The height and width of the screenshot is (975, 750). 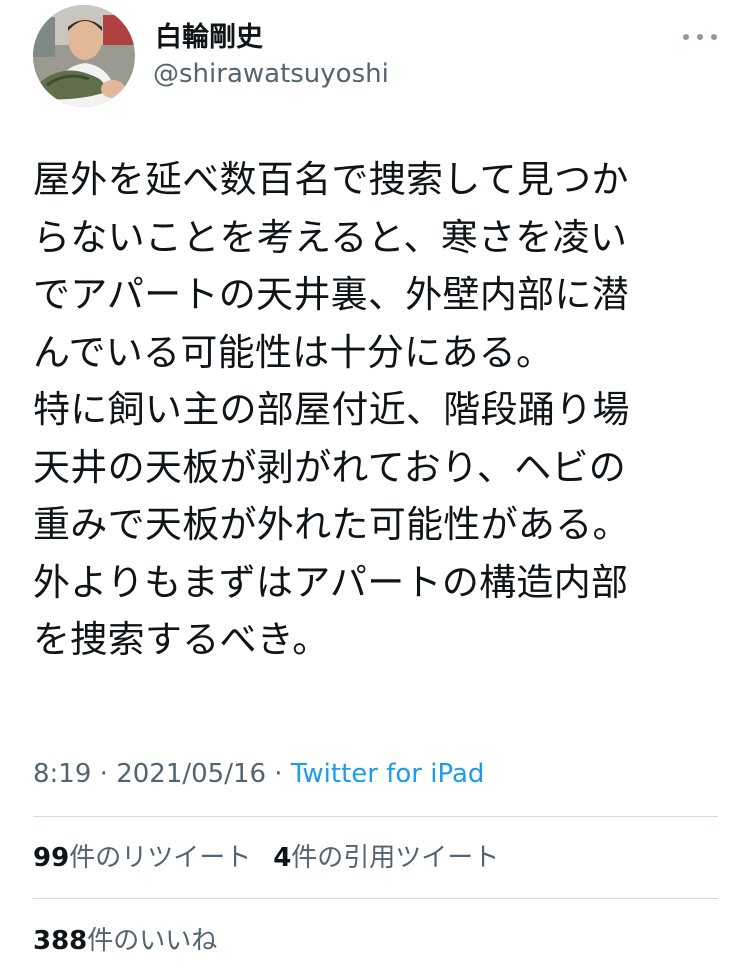 I want to click on tweet-text-line: らないことを考えると、寒さを凌い, so click(x=330, y=237).